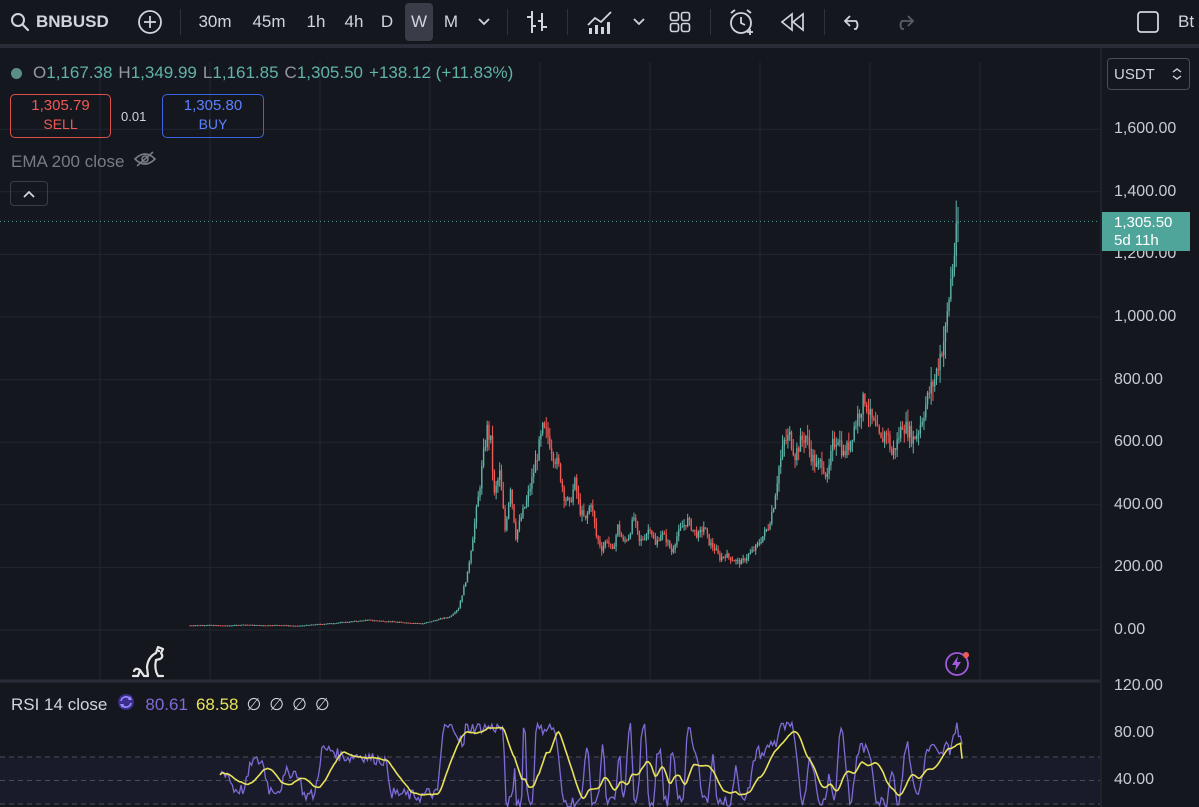 This screenshot has width=1199, height=807. I want to click on search-icon, so click(20, 22).